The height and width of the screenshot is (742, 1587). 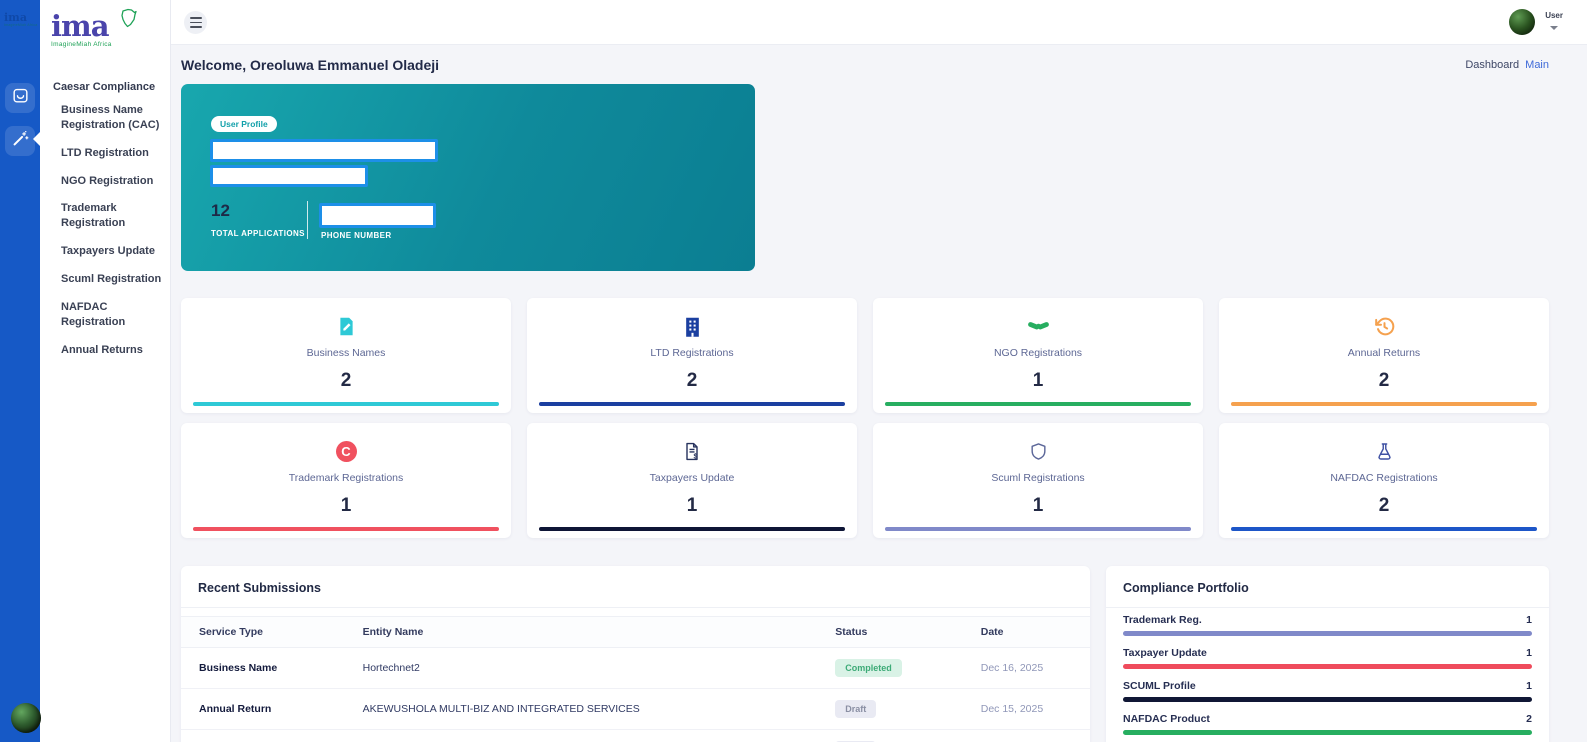 I want to click on sidebar-section-caesar-compliance: Caesar Compliance, so click(x=105, y=87).